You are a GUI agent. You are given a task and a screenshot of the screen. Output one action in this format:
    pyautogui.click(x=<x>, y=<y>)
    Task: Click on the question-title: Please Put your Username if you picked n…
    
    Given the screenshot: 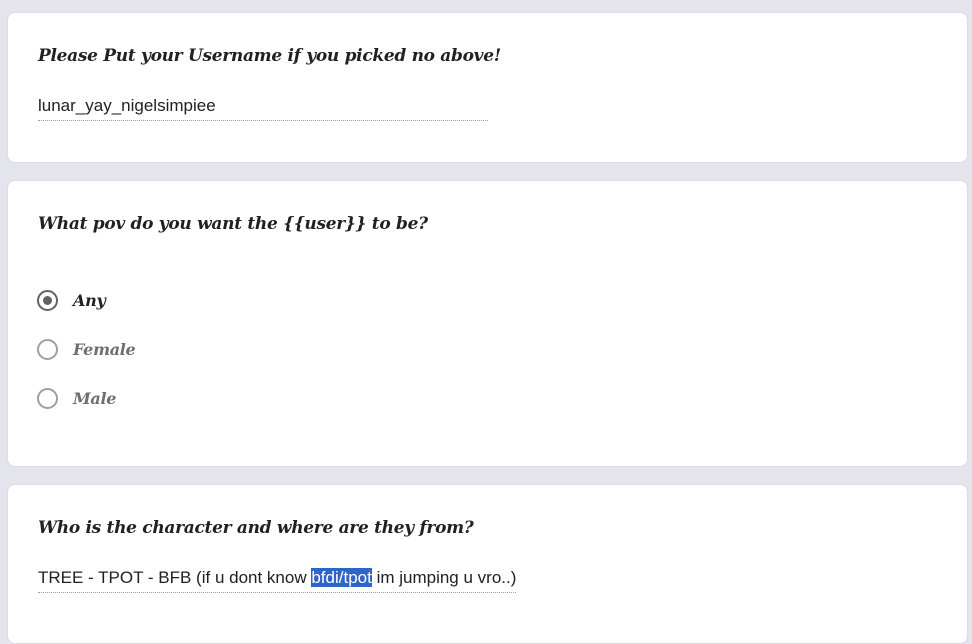 What is the action you would take?
    pyautogui.click(x=269, y=56)
    